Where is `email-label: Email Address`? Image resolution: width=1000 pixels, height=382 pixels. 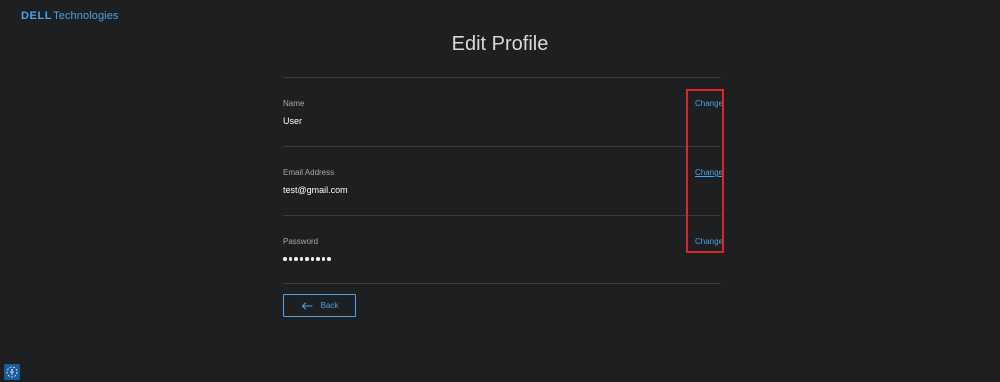 email-label: Email Address is located at coordinates (309, 172).